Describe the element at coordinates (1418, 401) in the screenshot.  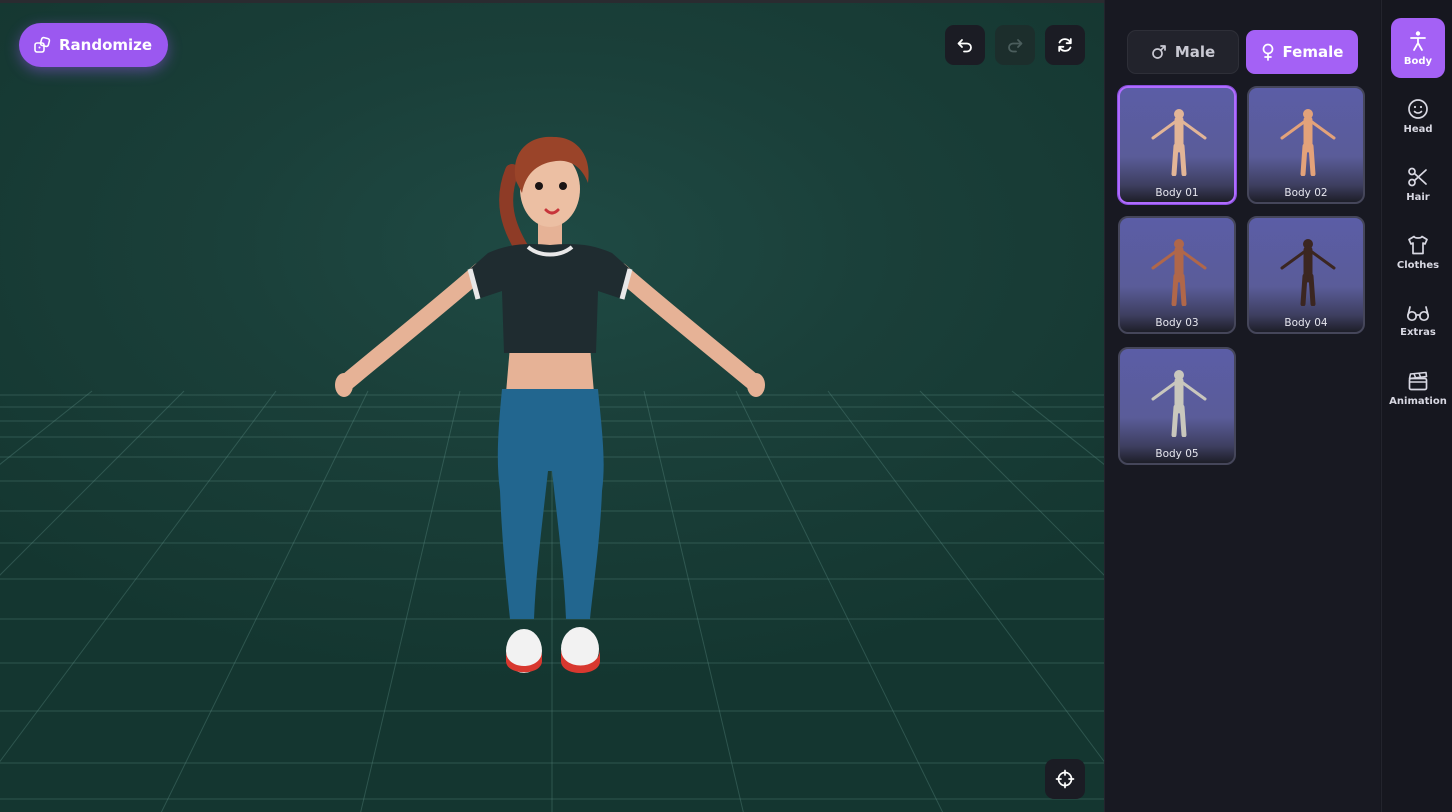
I see `category-label: Animation` at that location.